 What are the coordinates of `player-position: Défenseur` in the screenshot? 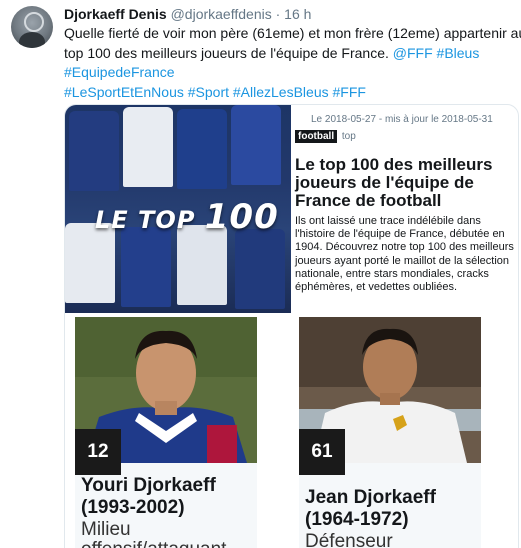 It's located at (349, 539).